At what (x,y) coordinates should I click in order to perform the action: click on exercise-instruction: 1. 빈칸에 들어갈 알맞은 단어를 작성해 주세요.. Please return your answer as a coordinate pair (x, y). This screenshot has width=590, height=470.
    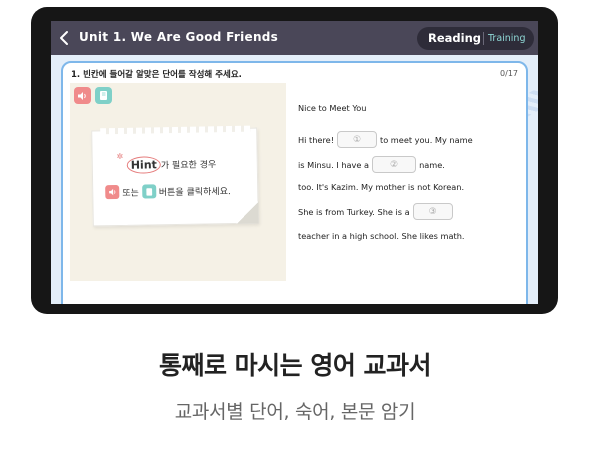
    Looking at the image, I should click on (156, 75).